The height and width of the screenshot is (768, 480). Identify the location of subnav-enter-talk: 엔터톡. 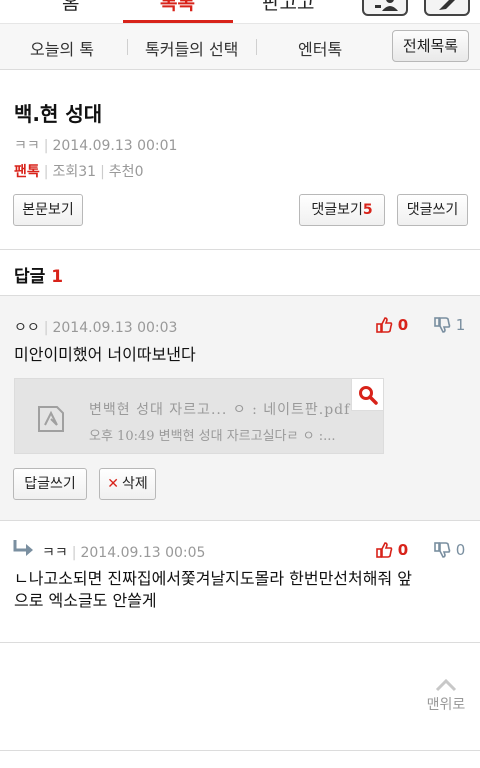
(320, 48).